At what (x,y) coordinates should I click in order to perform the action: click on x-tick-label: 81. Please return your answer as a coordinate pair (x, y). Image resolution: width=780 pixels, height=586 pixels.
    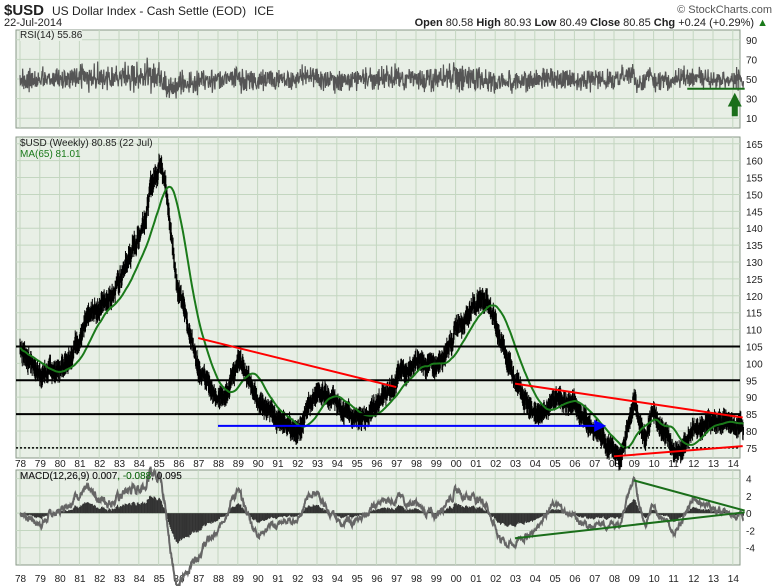
    Looking at the image, I should click on (80, 464).